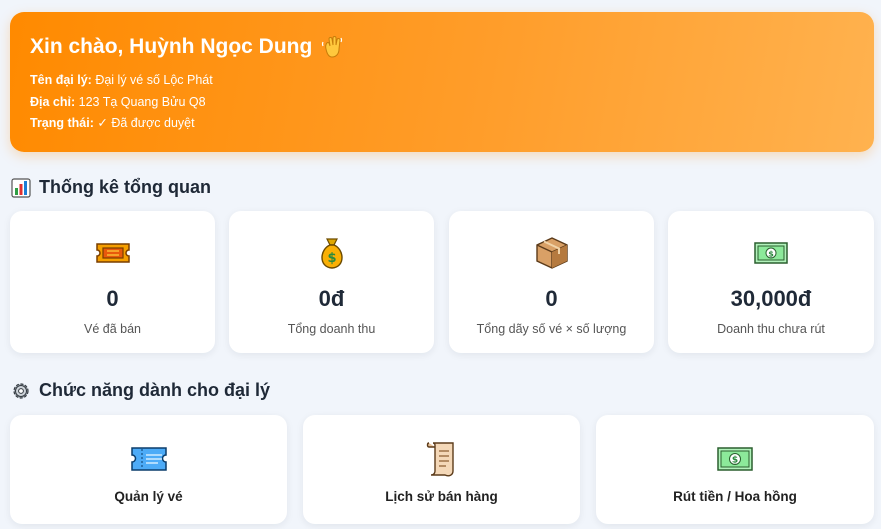  I want to click on stat-label: Vé đã bán, so click(112, 329).